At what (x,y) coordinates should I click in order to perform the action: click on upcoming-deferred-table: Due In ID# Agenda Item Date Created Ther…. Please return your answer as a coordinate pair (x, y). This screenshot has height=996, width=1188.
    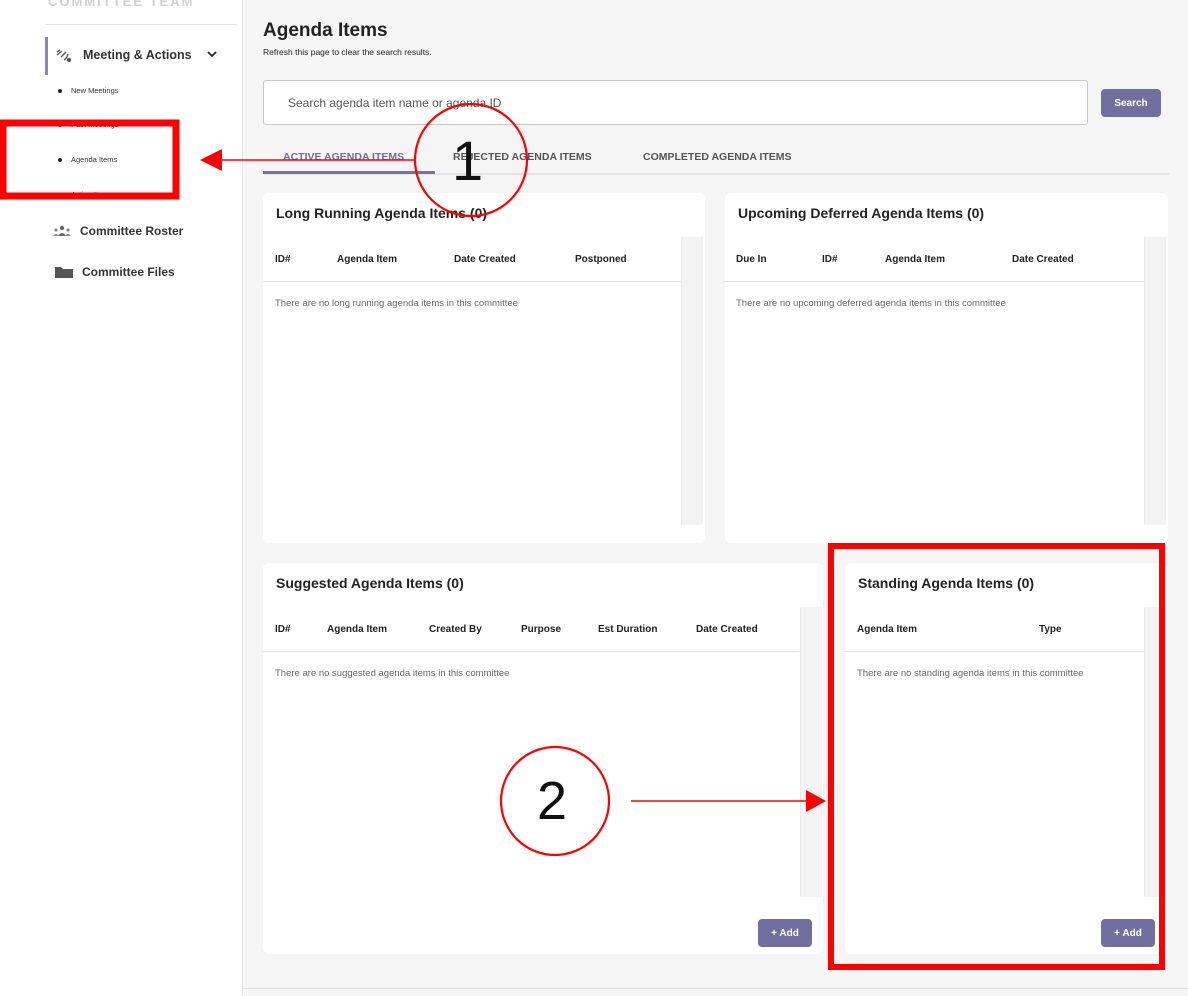
    Looking at the image, I should click on (934, 390).